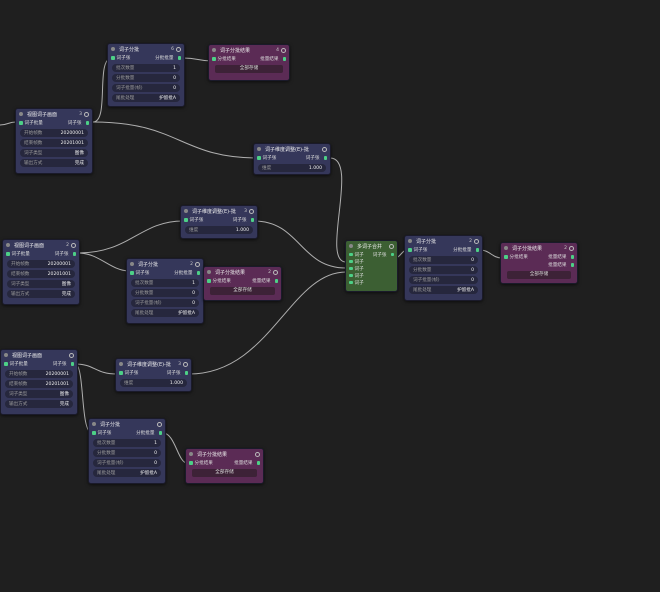 This screenshot has height=592, width=660. I want to click on result-node: 词子分批结果 2 分批结果 批量结果 全部存储, so click(242, 283).